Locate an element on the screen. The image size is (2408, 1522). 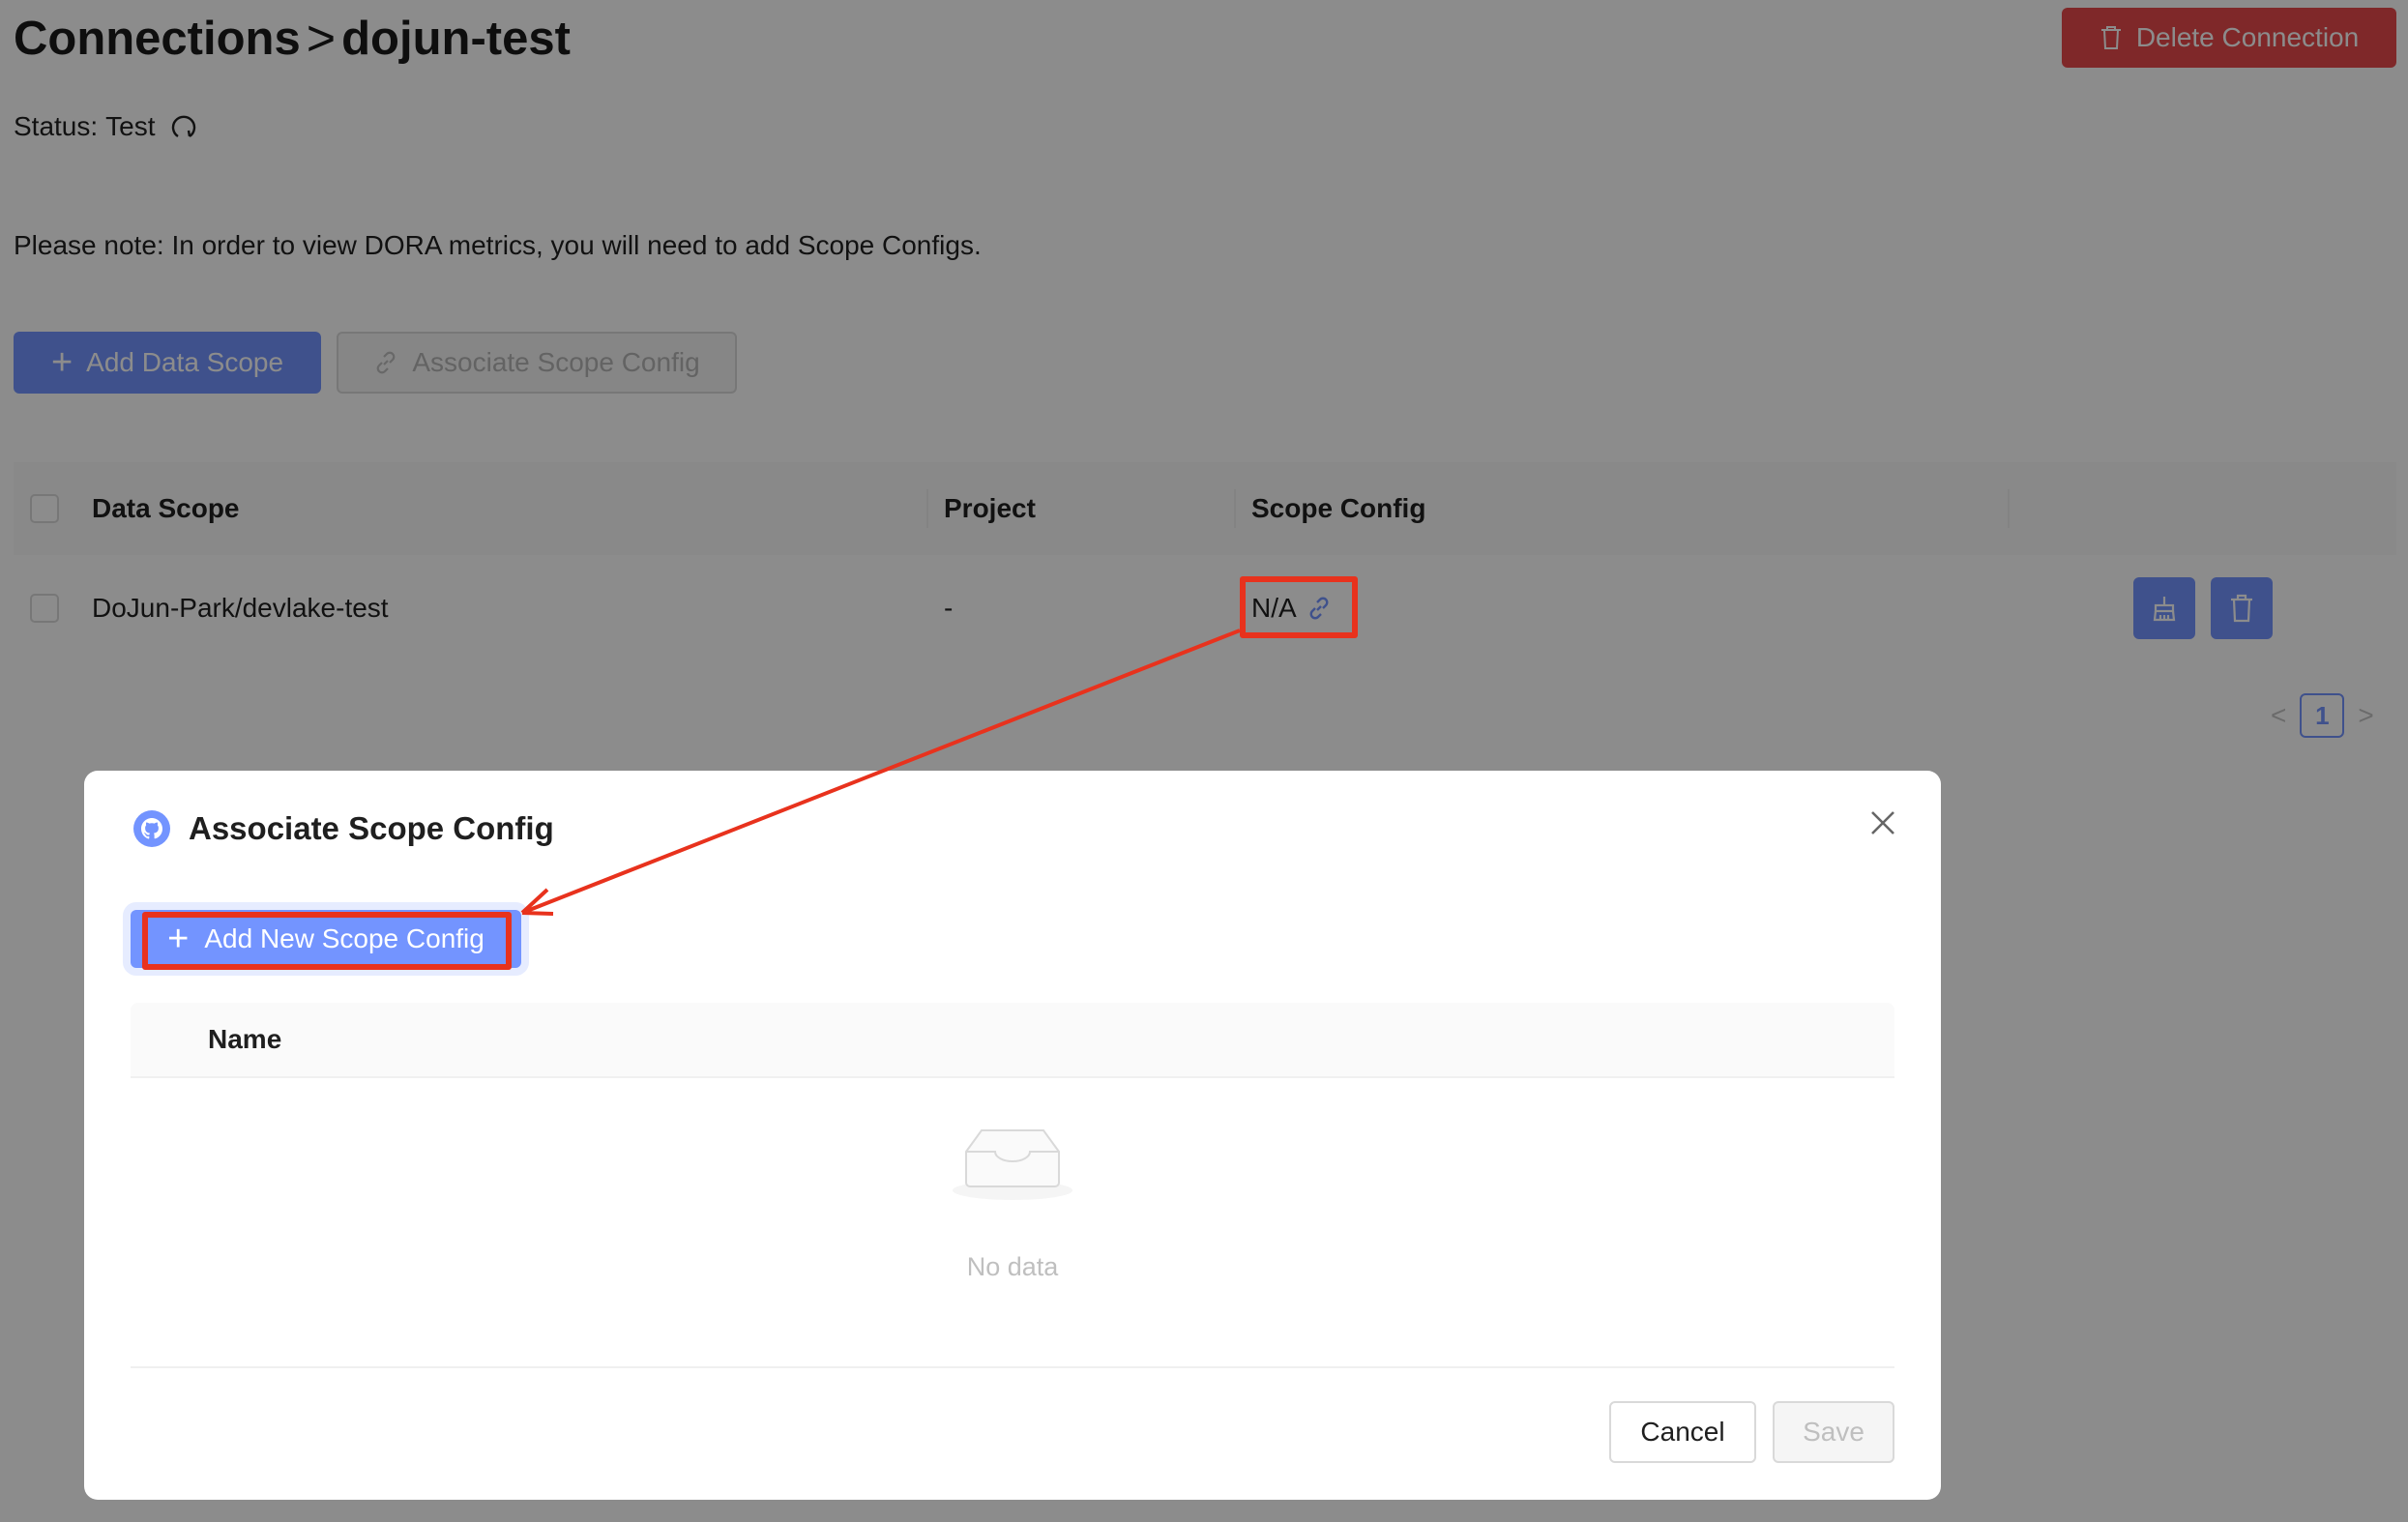
scope-config-table-header: Name is located at coordinates (1012, 1040).